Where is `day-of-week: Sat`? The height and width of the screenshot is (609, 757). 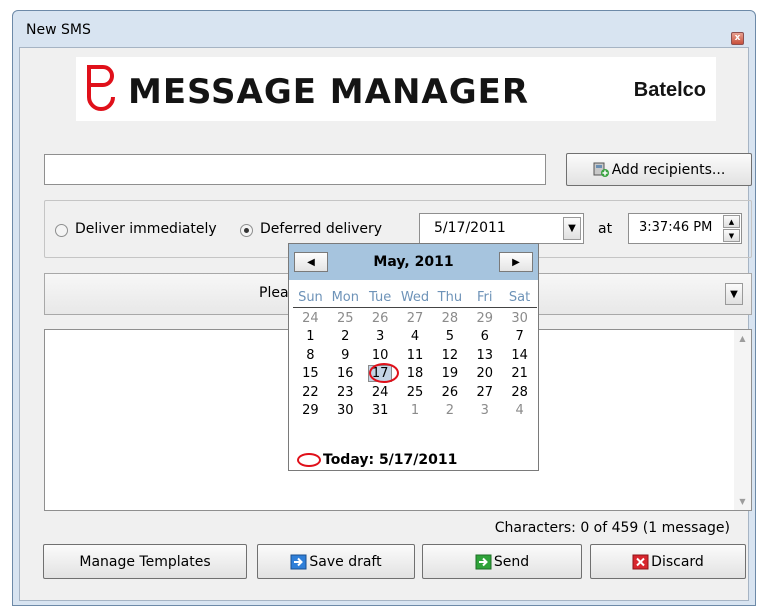
day-of-week: Sat is located at coordinates (519, 297).